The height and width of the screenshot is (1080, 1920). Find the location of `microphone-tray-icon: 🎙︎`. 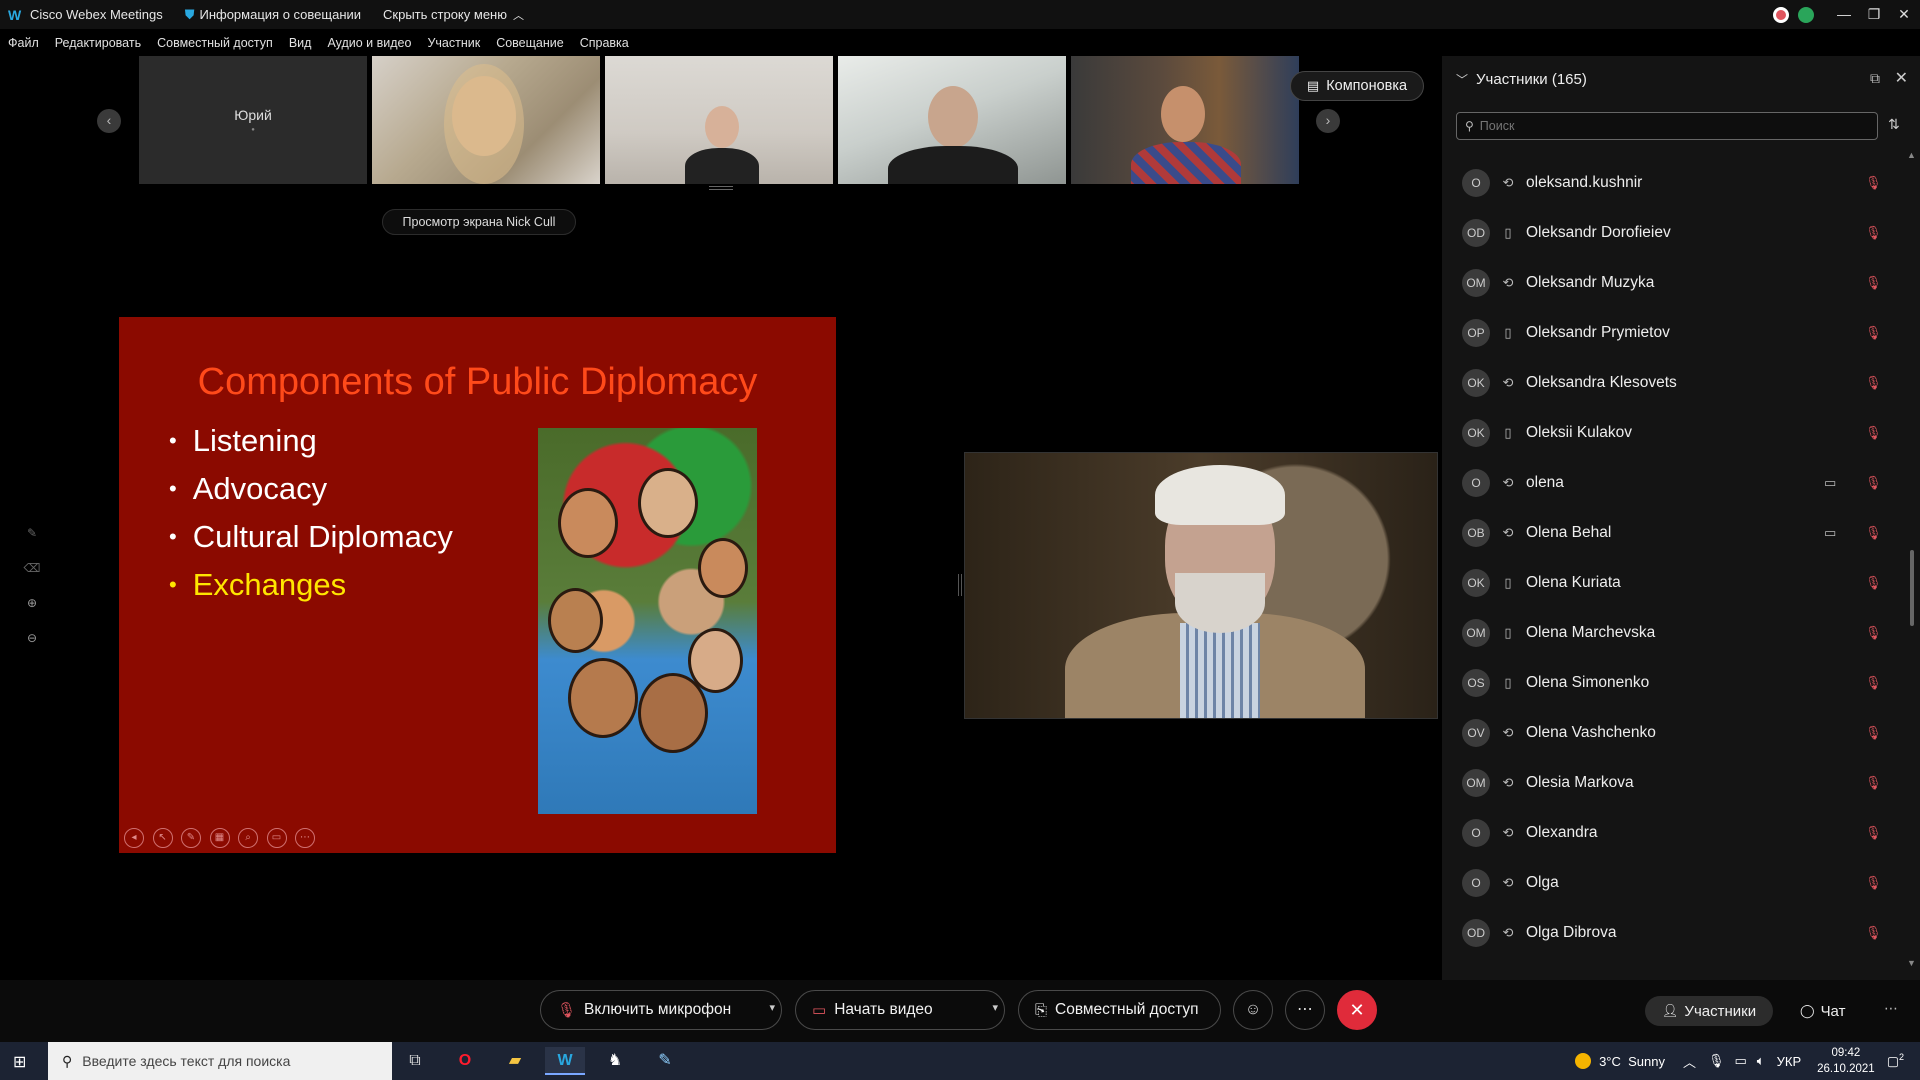

microphone-tray-icon: 🎙︎ is located at coordinates (1716, 1061).